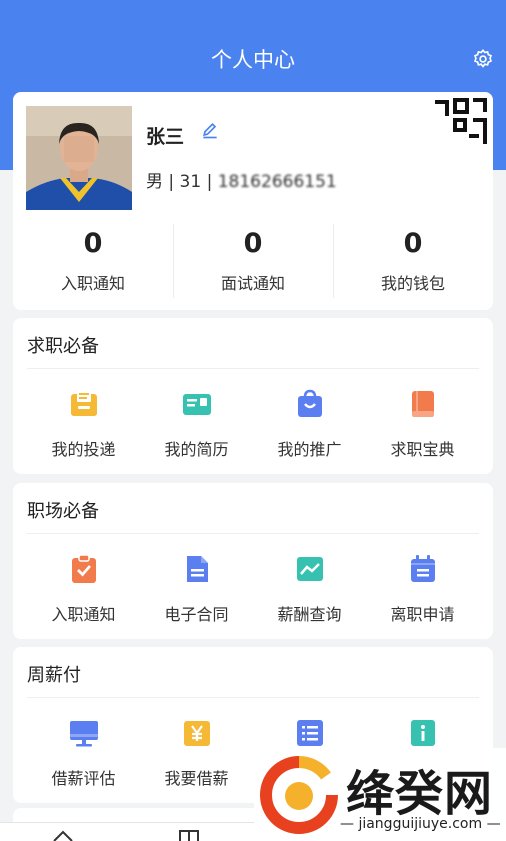 The height and width of the screenshot is (841, 506). I want to click on watermark-url: — jiangguijiuye.com —, so click(420, 824).